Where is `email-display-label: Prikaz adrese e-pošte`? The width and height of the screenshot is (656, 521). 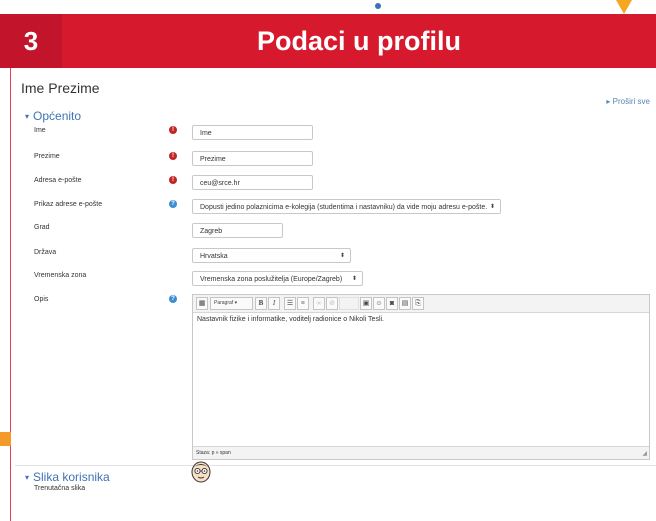 email-display-label: Prikaz adrese e-pošte is located at coordinates (68, 204).